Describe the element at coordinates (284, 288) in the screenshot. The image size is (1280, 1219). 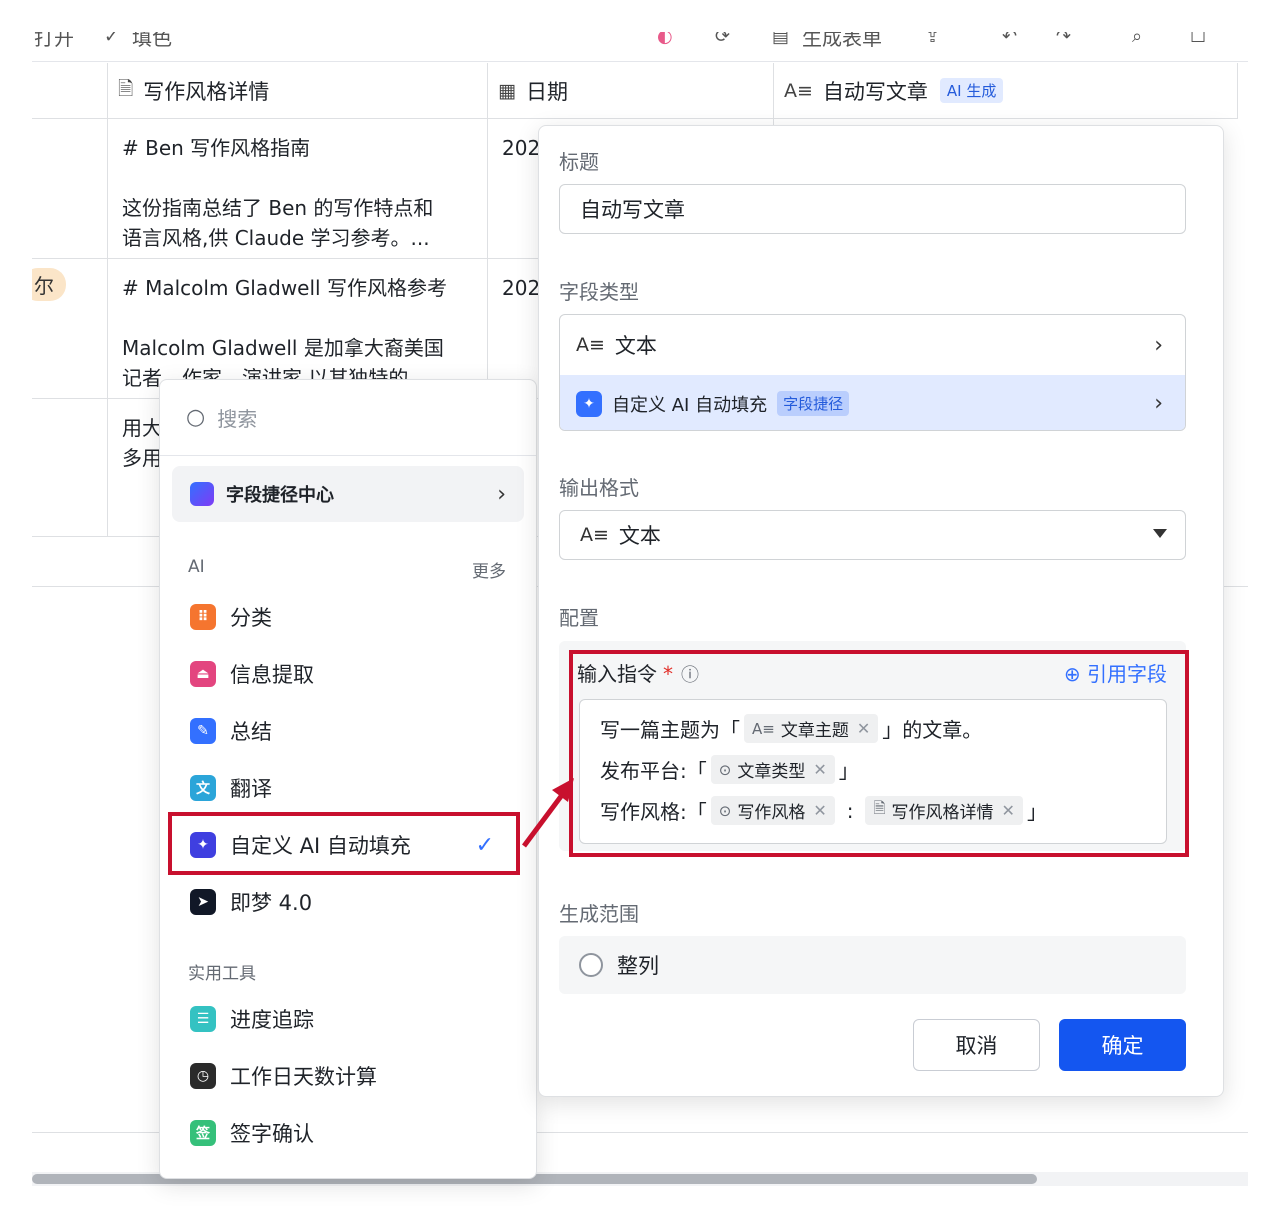
I see `cell-title: # Malcolm Gladwell 写作风格参考` at that location.